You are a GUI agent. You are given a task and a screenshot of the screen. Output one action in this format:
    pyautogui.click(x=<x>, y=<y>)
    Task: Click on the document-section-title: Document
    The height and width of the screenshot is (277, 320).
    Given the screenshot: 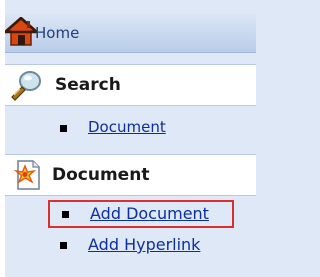 What is the action you would take?
    pyautogui.click(x=101, y=175)
    